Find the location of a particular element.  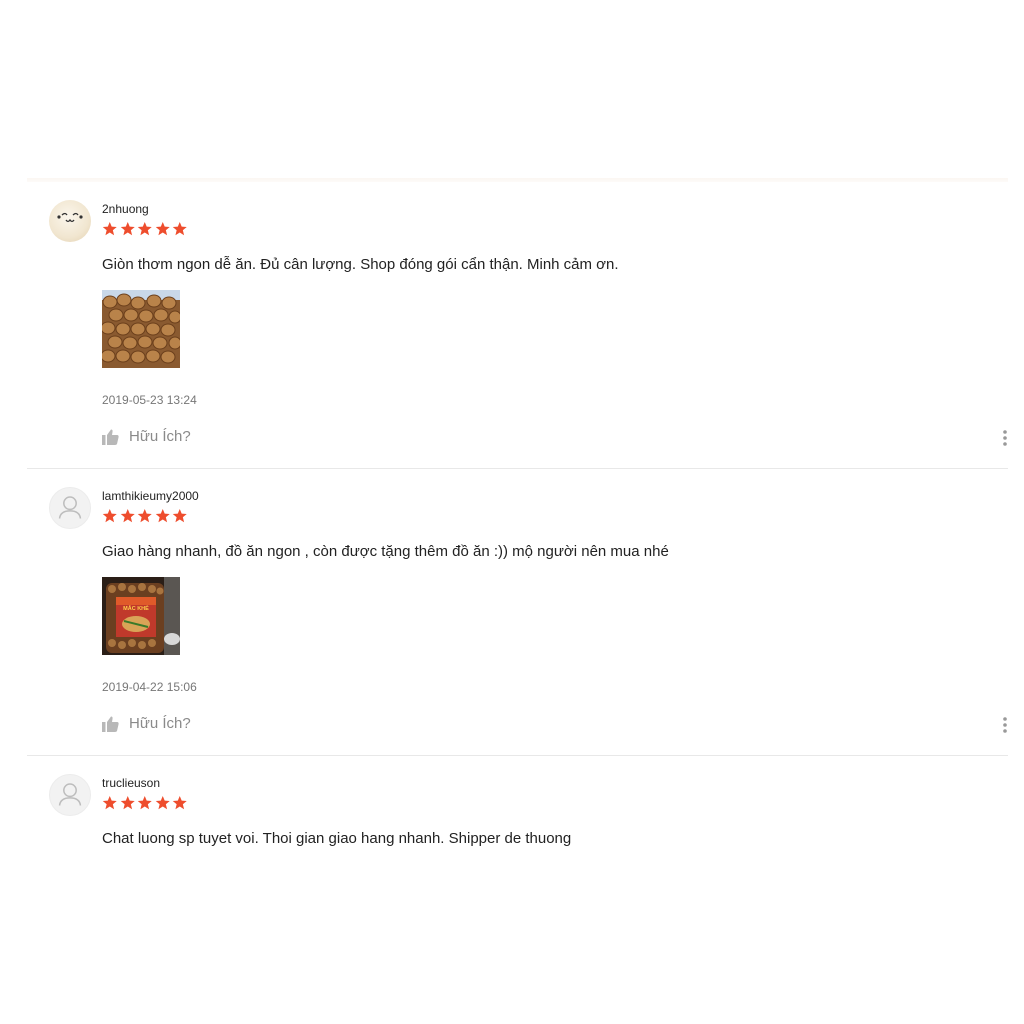

review-username: truclieuson is located at coordinates (131, 783).